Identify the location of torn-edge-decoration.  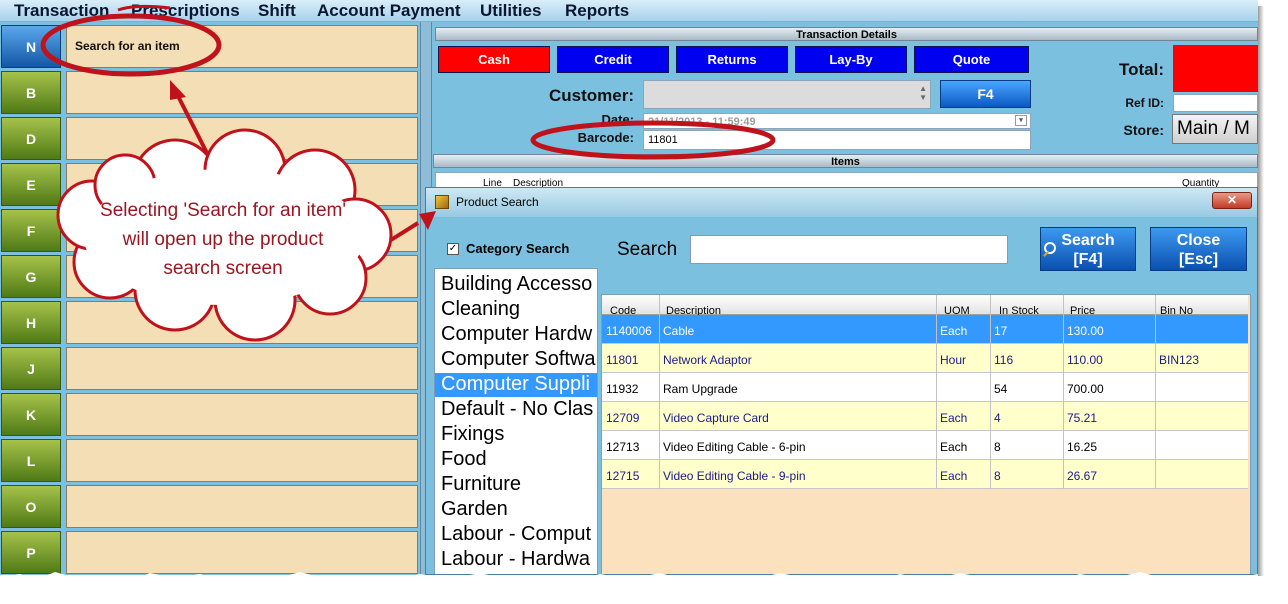
(644, 588).